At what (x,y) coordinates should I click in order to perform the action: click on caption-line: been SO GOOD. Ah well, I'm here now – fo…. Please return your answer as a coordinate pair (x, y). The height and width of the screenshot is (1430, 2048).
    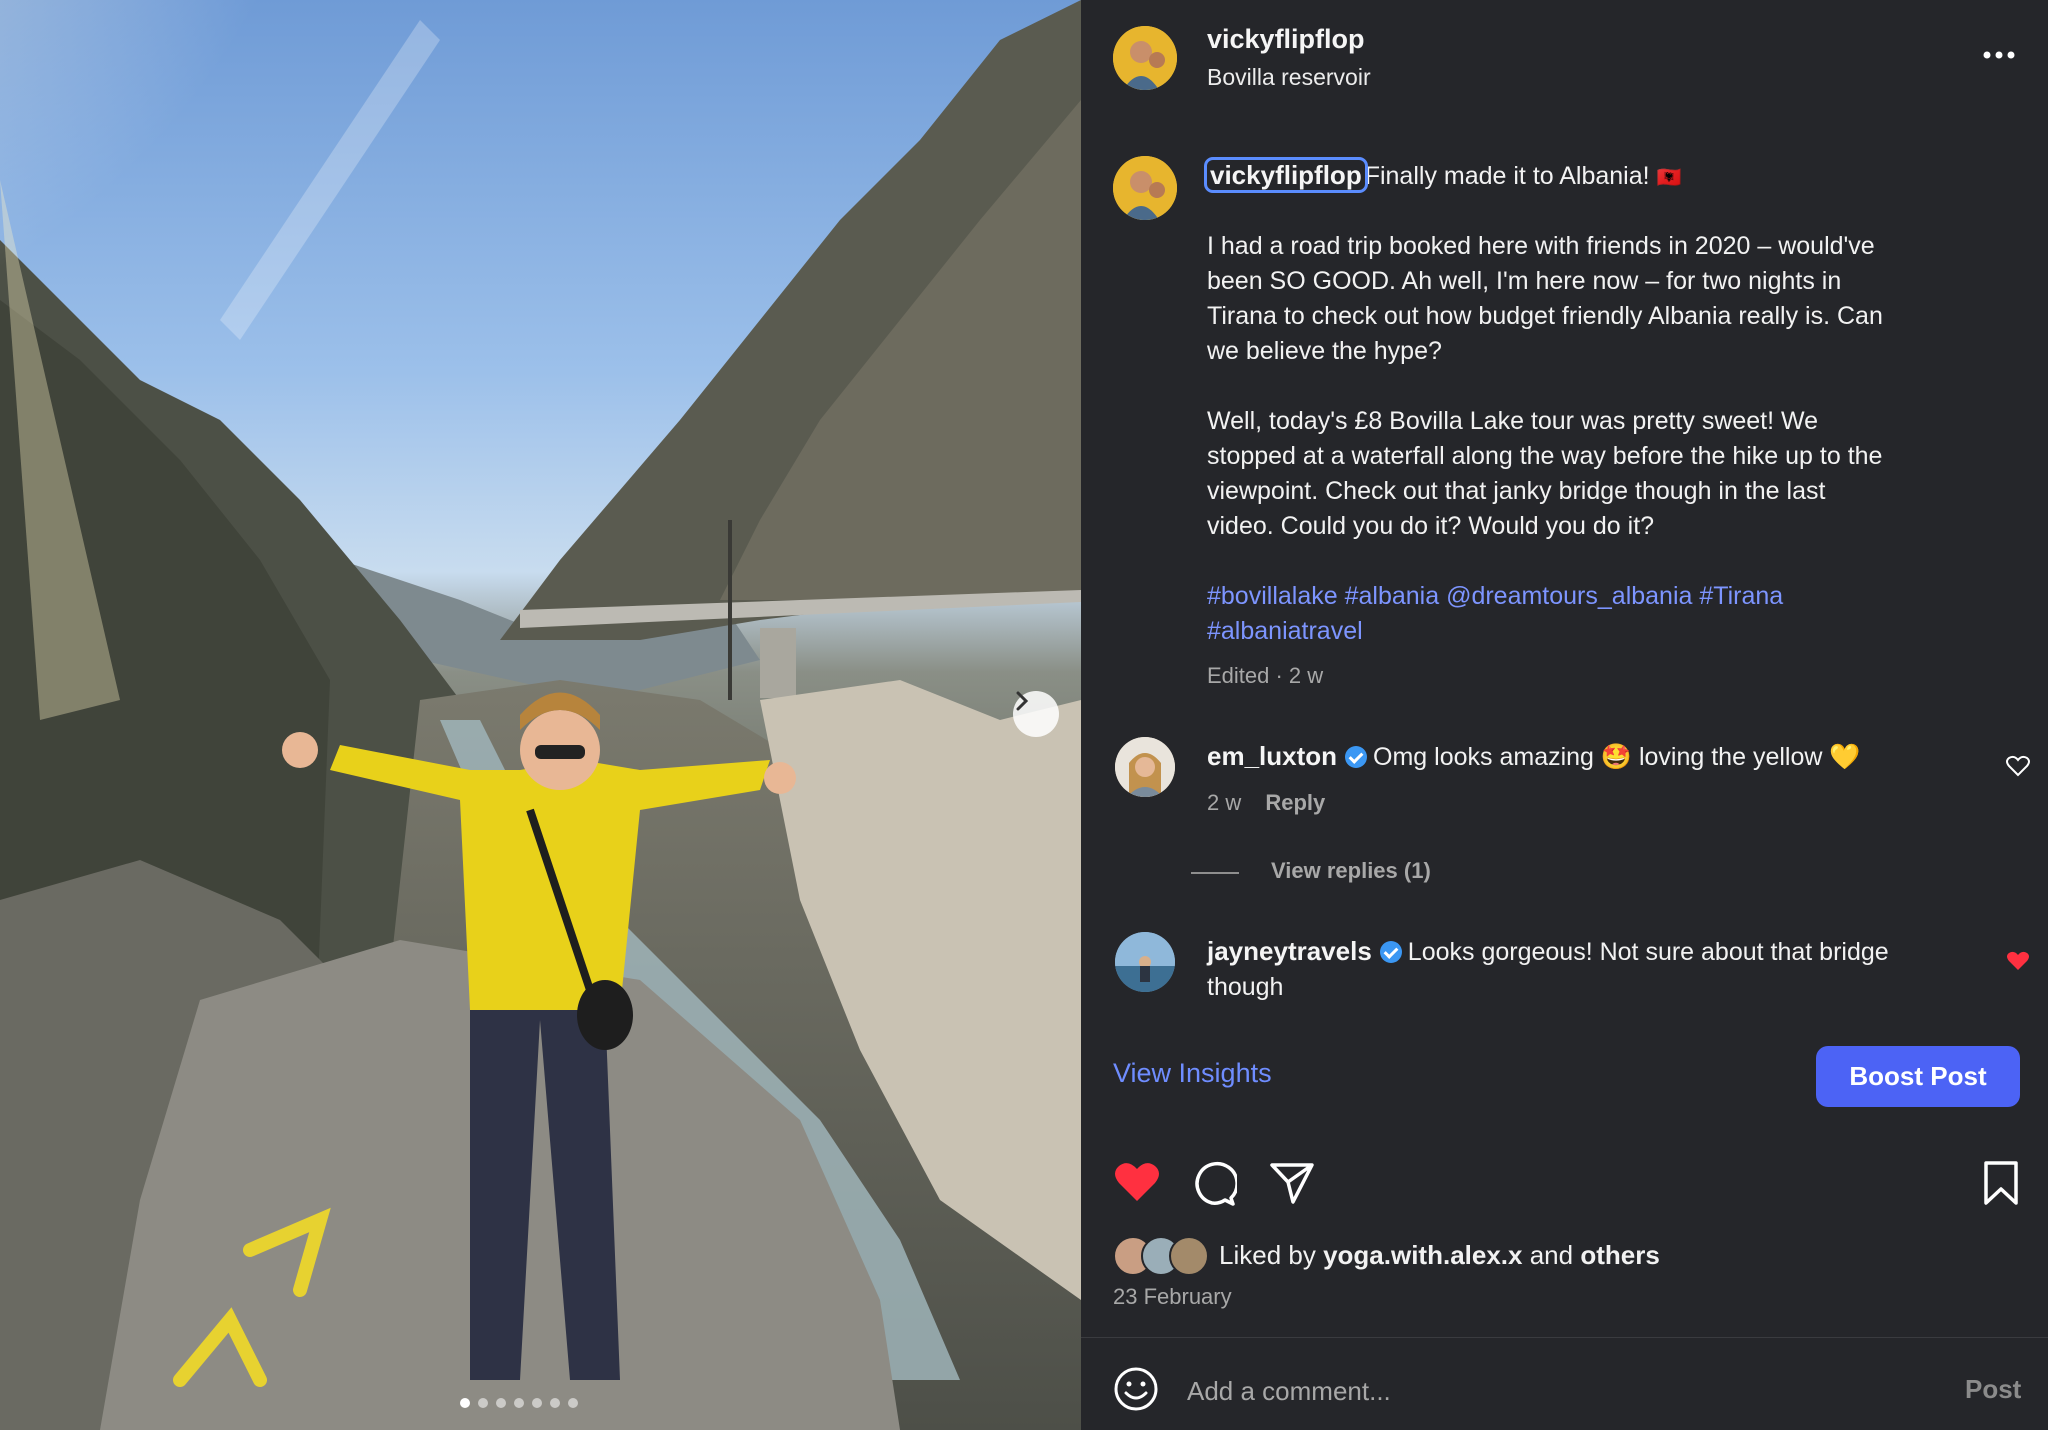
    Looking at the image, I should click on (1524, 281).